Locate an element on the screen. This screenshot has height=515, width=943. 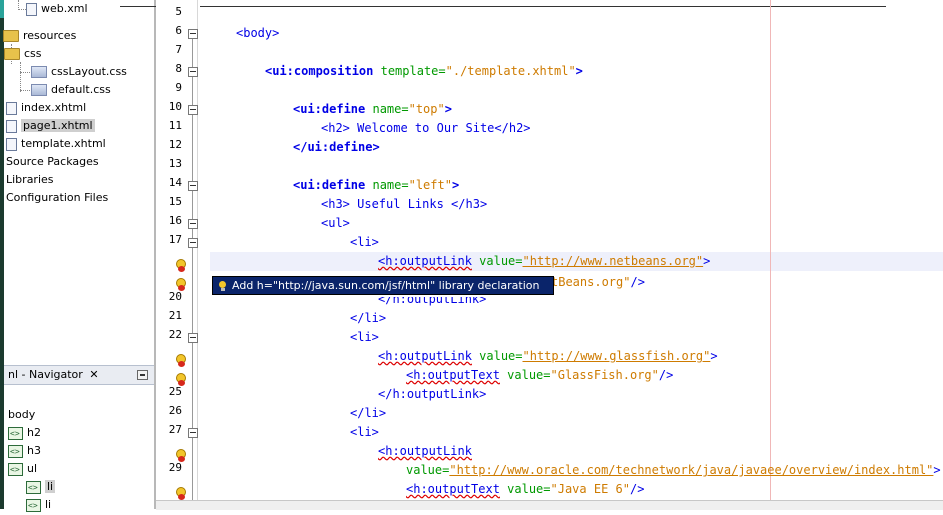
code-line: <h:outputText value="Java EE 6"/> is located at coordinates (525, 489).